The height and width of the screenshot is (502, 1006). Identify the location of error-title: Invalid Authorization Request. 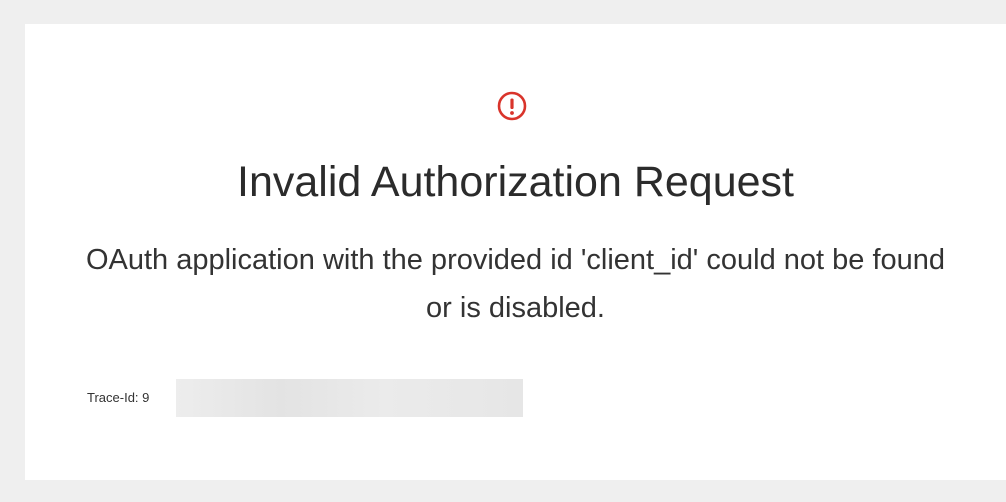
(515, 182).